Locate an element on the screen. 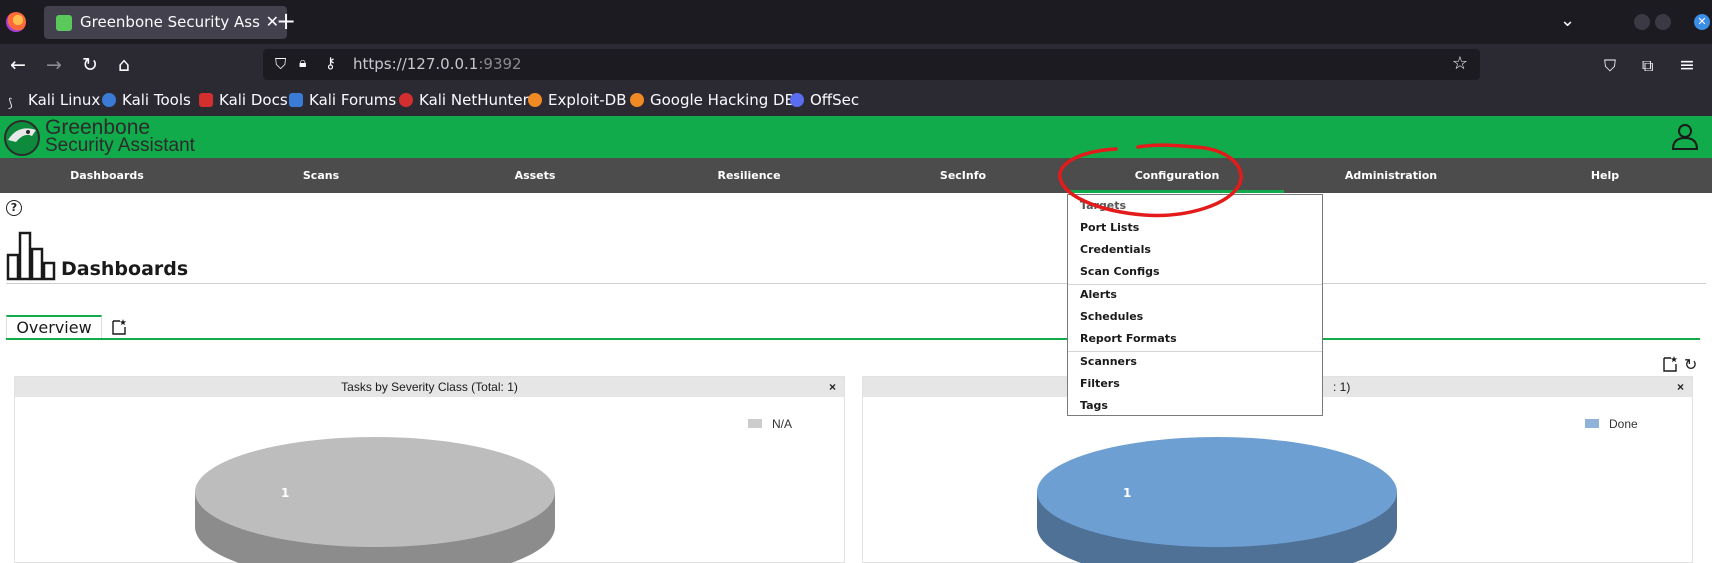 The image size is (1712, 563). kali-tools-icon is located at coordinates (109, 100).